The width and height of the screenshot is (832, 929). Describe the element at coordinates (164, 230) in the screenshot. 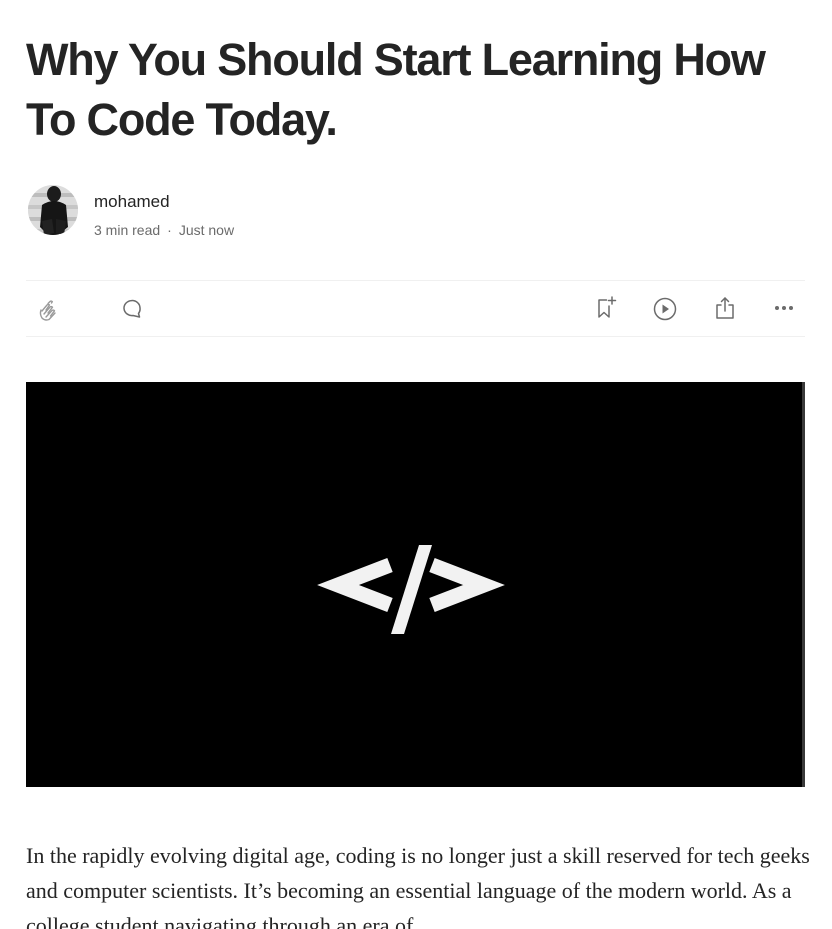

I see `article-meta: 3 min read · Just now` at that location.